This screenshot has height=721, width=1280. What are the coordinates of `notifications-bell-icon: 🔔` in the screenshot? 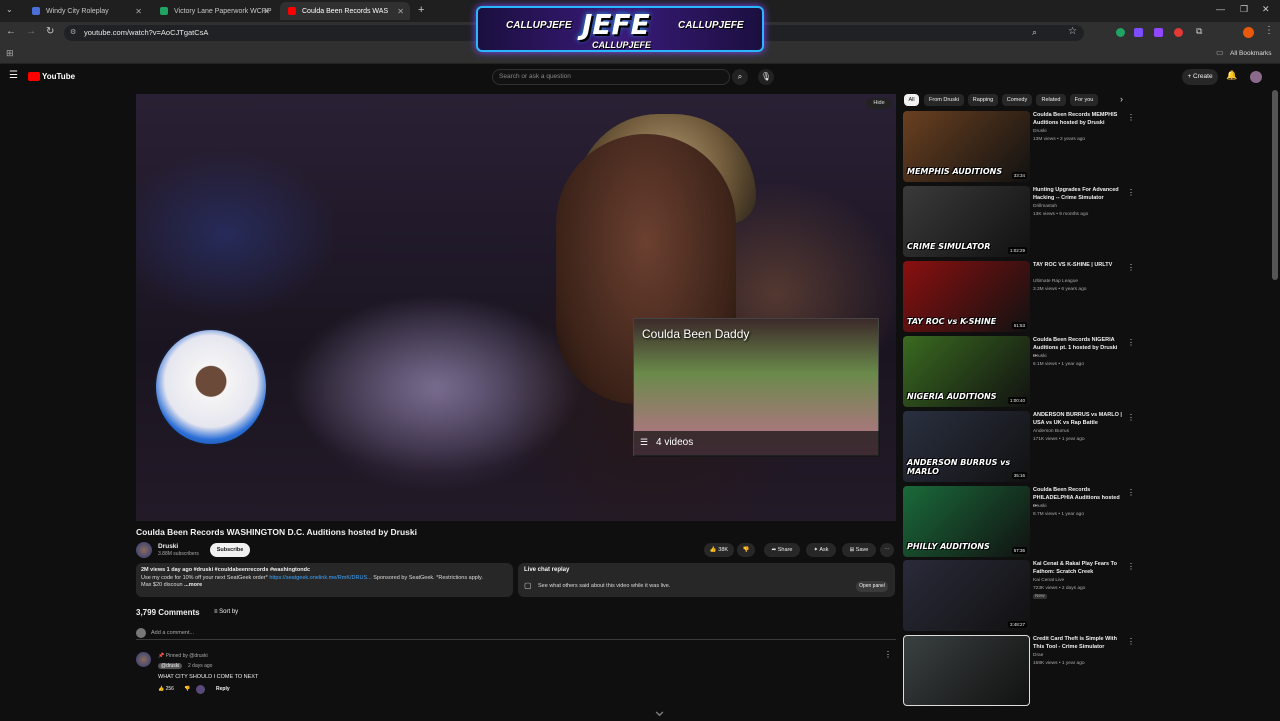 It's located at (1231, 75).